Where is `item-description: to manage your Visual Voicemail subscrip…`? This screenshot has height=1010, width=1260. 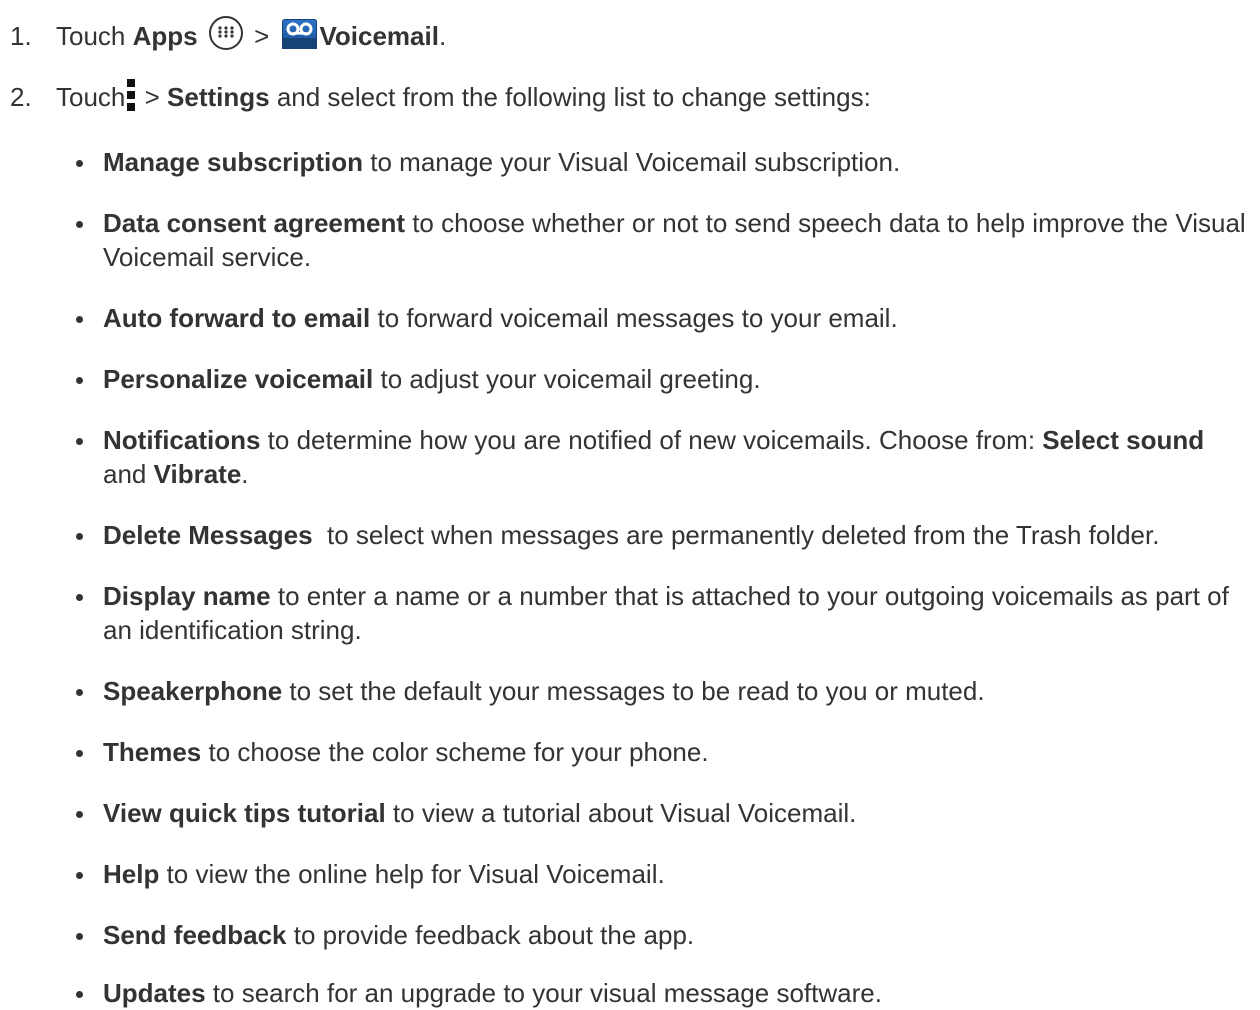
item-description: to manage your Visual Voicemail subscrip… is located at coordinates (632, 162).